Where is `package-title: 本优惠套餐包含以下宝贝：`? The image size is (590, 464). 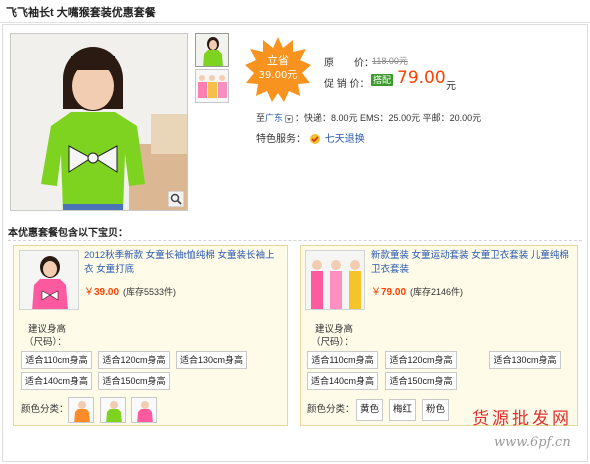 package-title: 本优惠套餐包含以下宝贝： is located at coordinates (68, 233).